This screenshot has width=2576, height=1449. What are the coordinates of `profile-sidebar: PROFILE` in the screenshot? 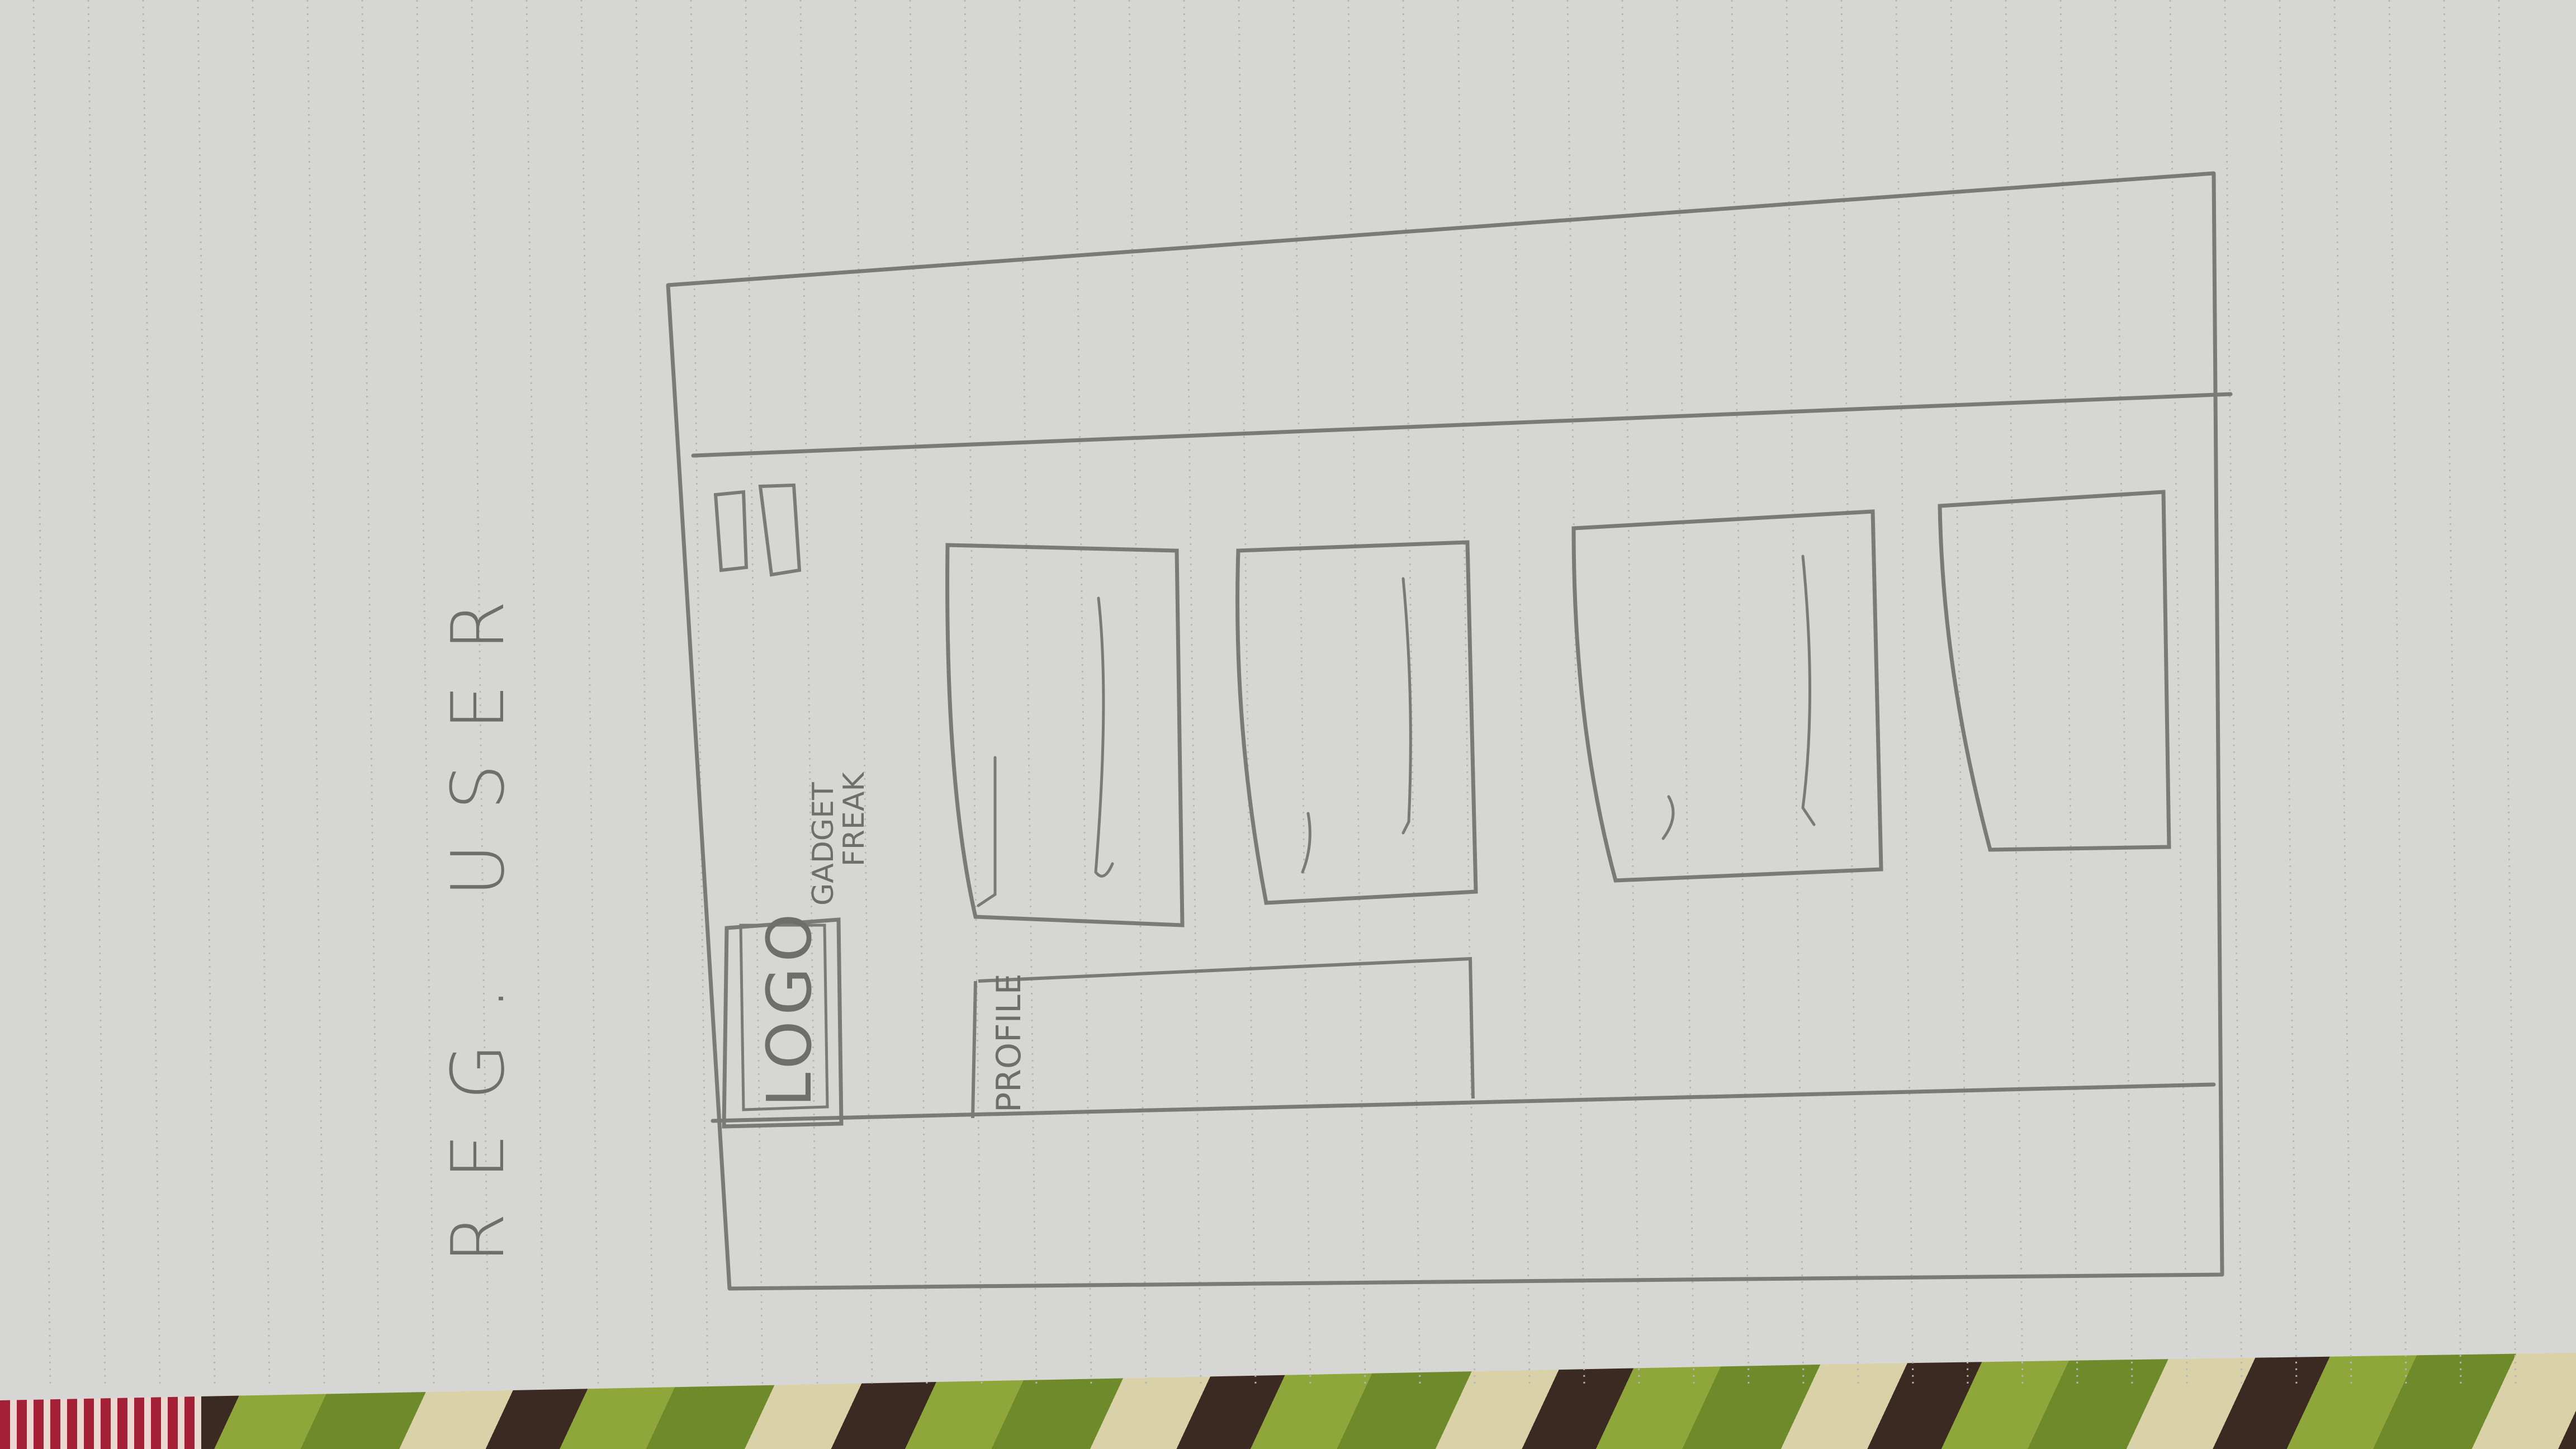 It's located at (1223, 1037).